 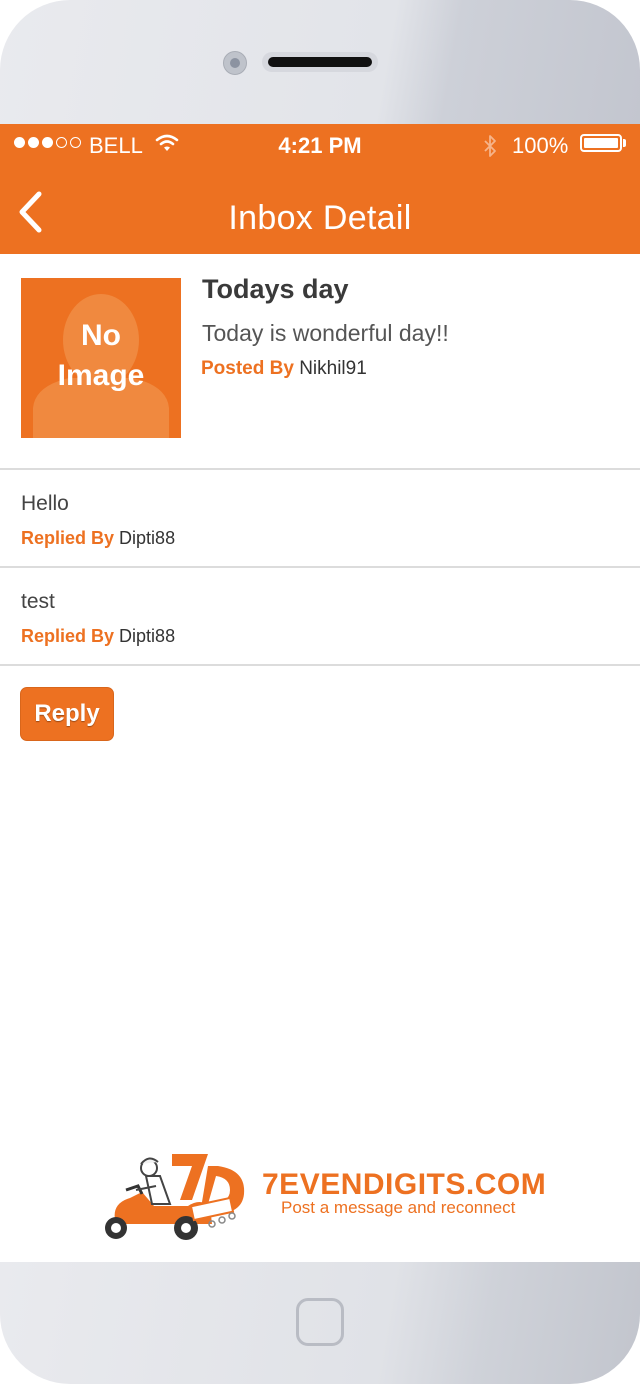 I want to click on divider, so click(x=320, y=665).